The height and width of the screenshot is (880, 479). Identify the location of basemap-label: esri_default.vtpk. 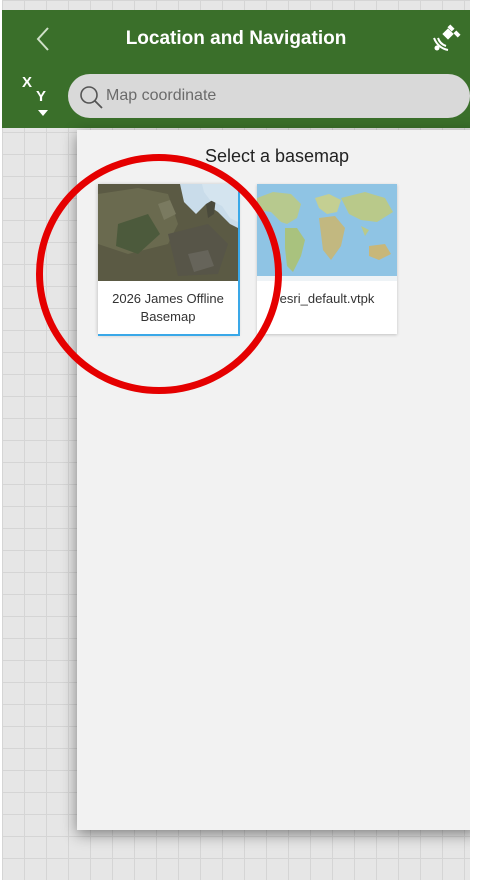
(327, 298).